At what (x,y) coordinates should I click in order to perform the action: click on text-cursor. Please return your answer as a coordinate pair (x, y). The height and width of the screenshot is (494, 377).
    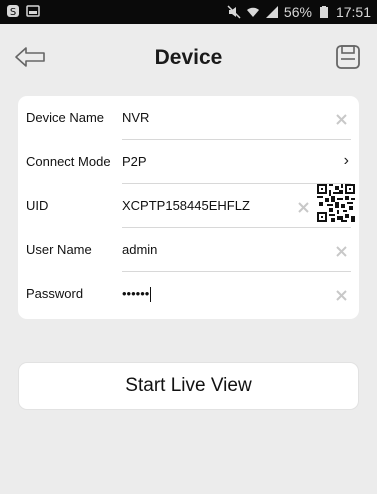
    Looking at the image, I should click on (151, 295).